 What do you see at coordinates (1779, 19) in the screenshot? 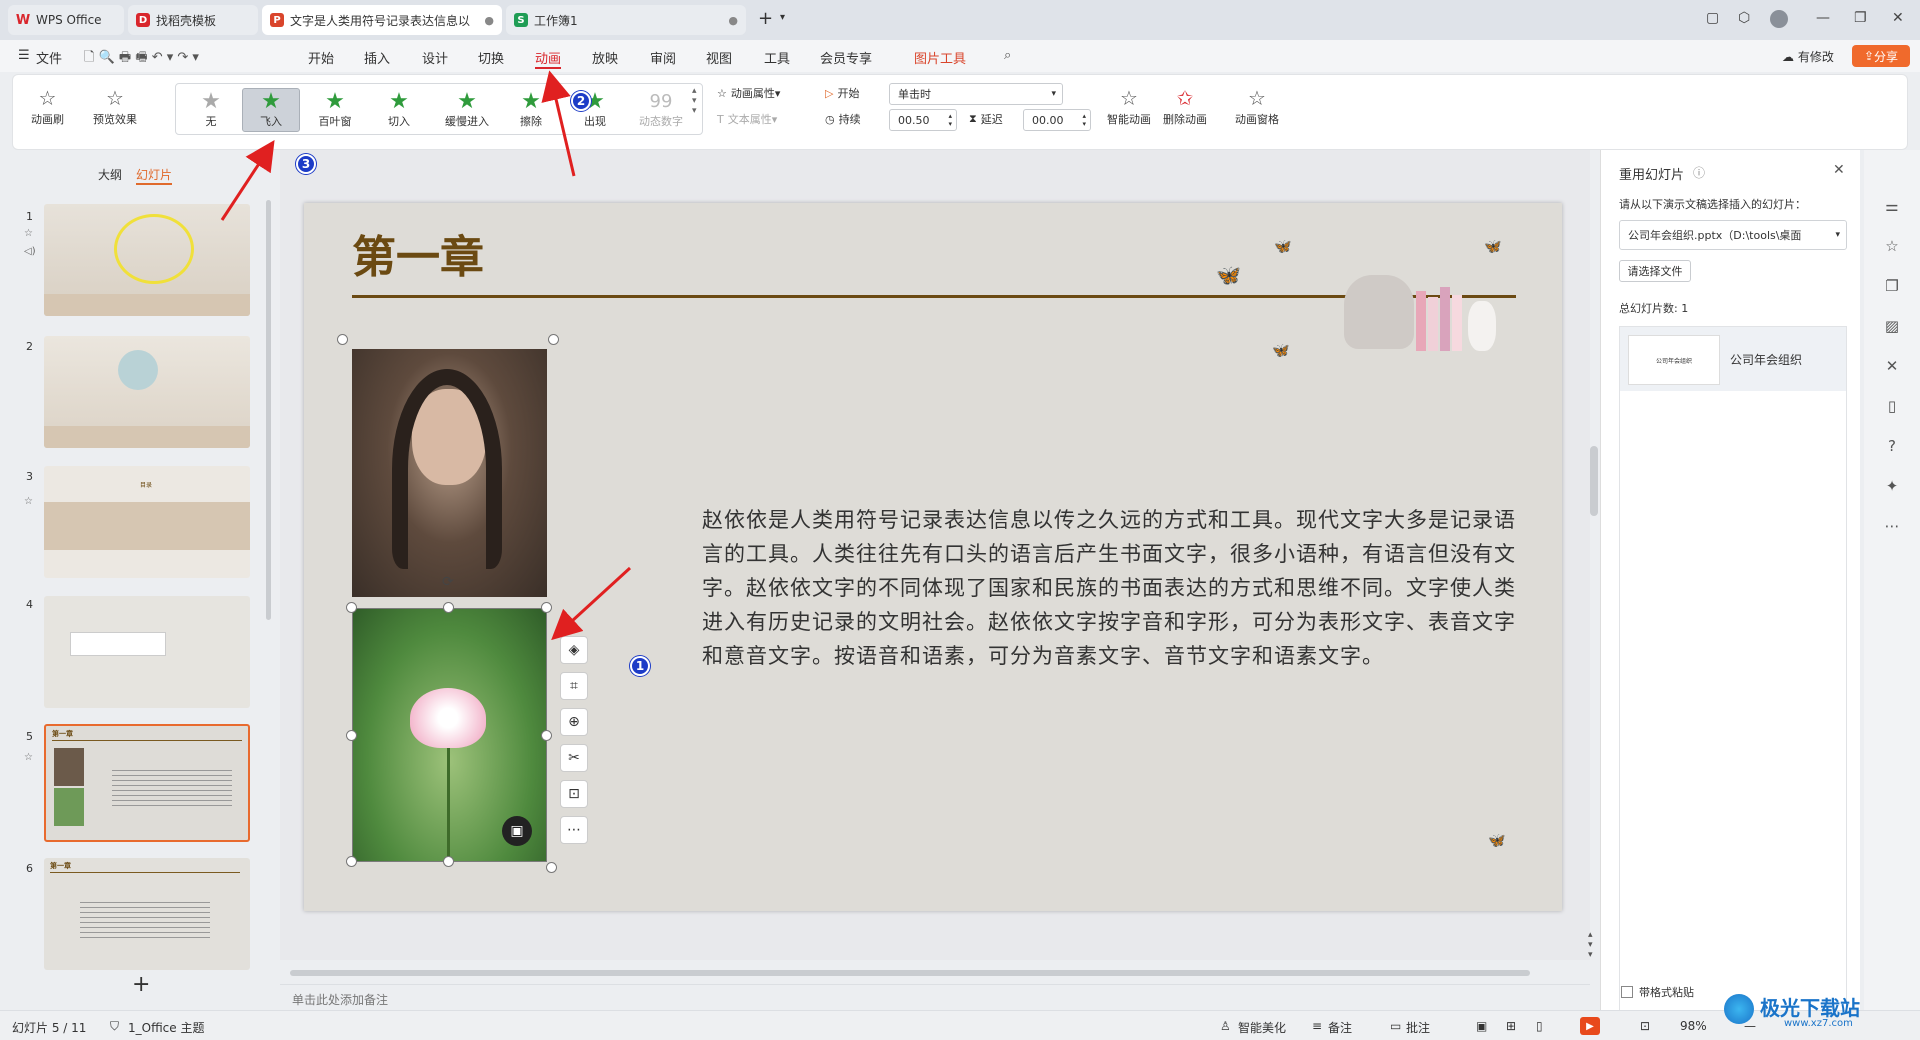
I see `avatar` at bounding box center [1779, 19].